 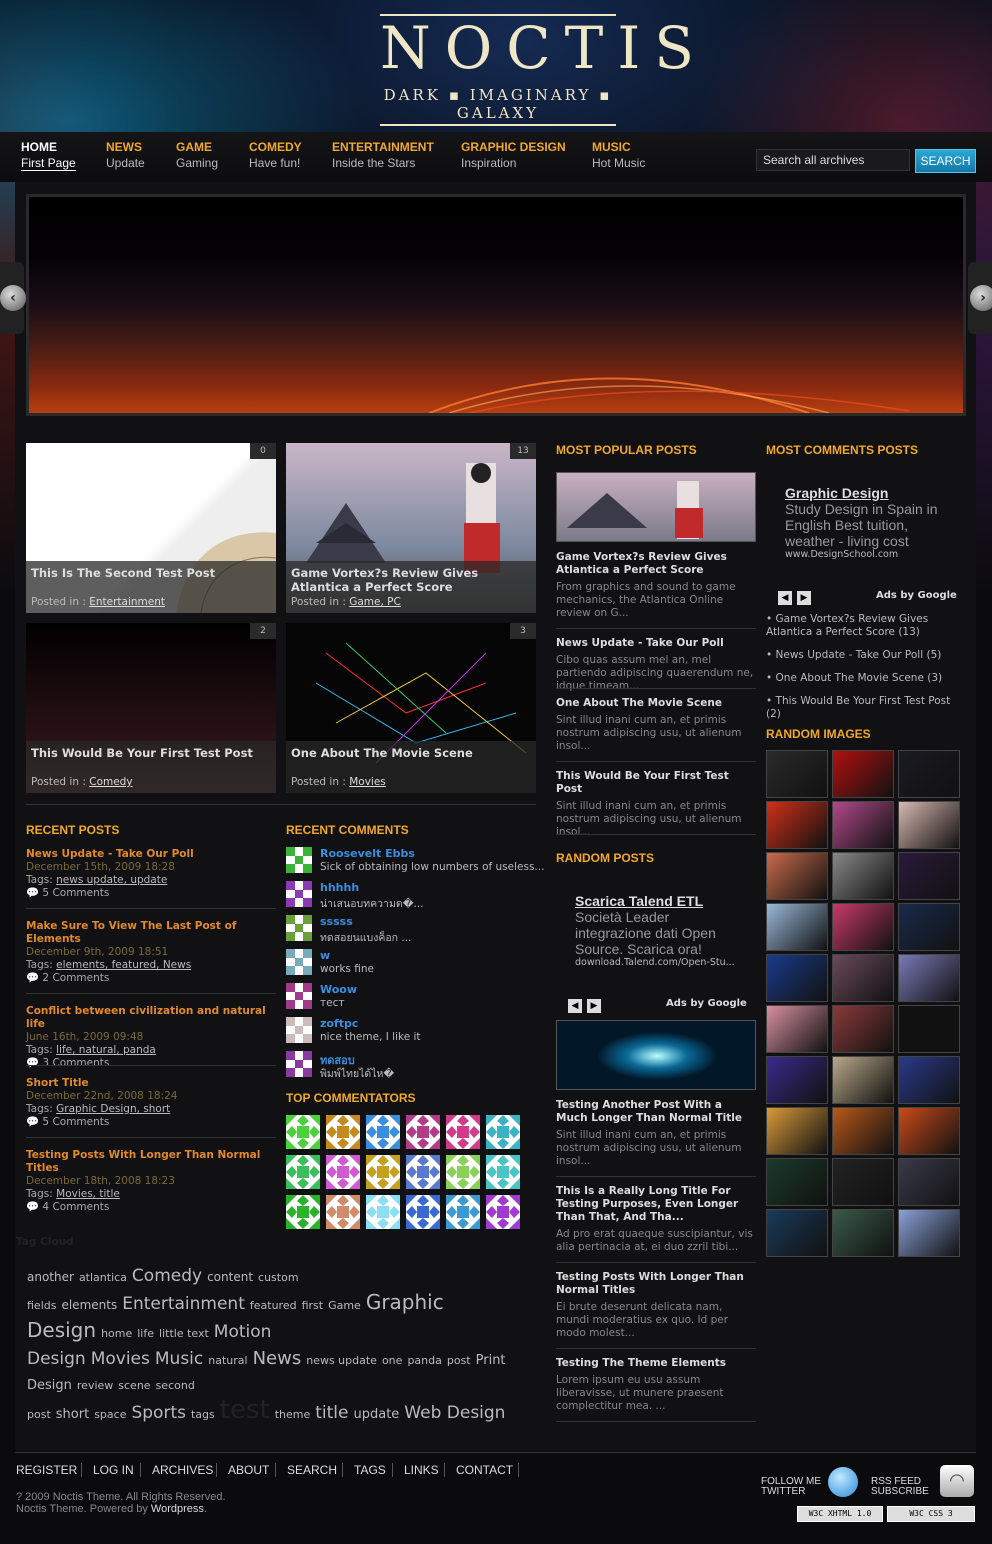 I want to click on post-category-link: Movies, so click(x=367, y=782).